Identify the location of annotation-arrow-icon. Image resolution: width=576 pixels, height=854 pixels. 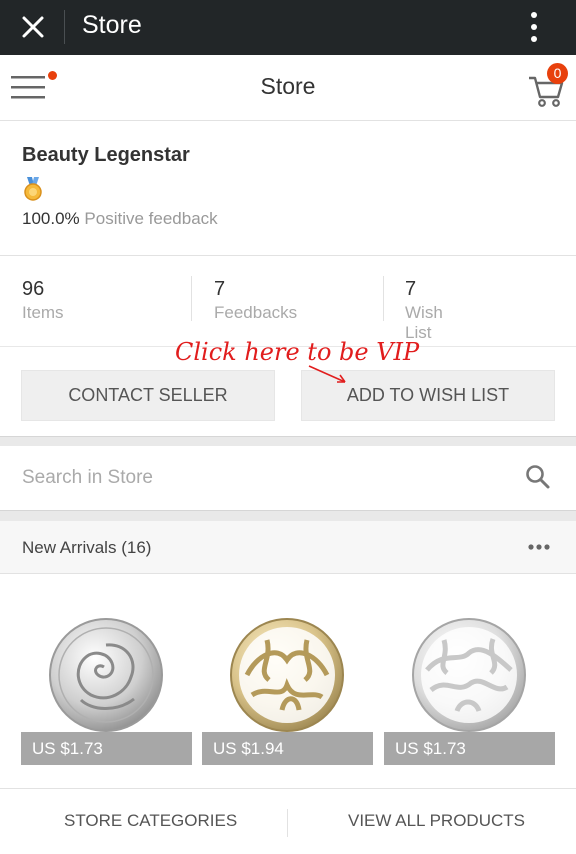
(327, 374).